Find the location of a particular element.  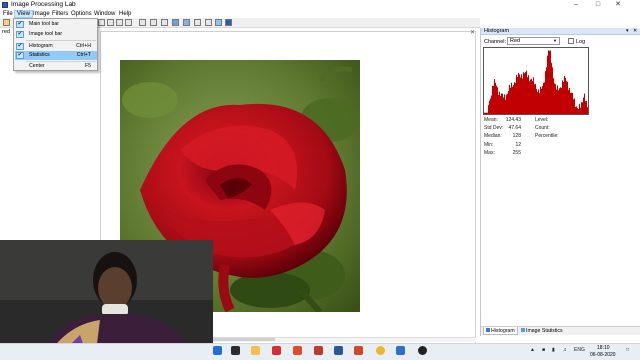

stat-max-label: Max: is located at coordinates (489, 153).